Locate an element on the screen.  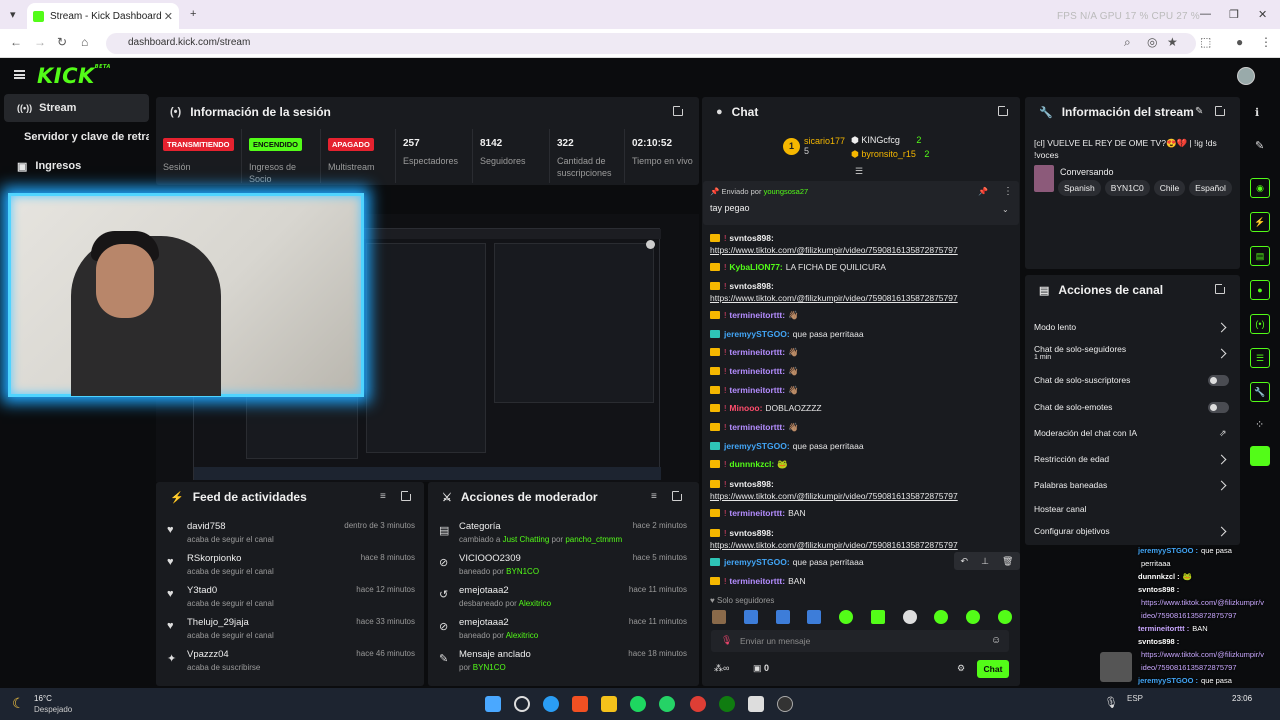
back-icon: ← is located at coordinates (16, 42).